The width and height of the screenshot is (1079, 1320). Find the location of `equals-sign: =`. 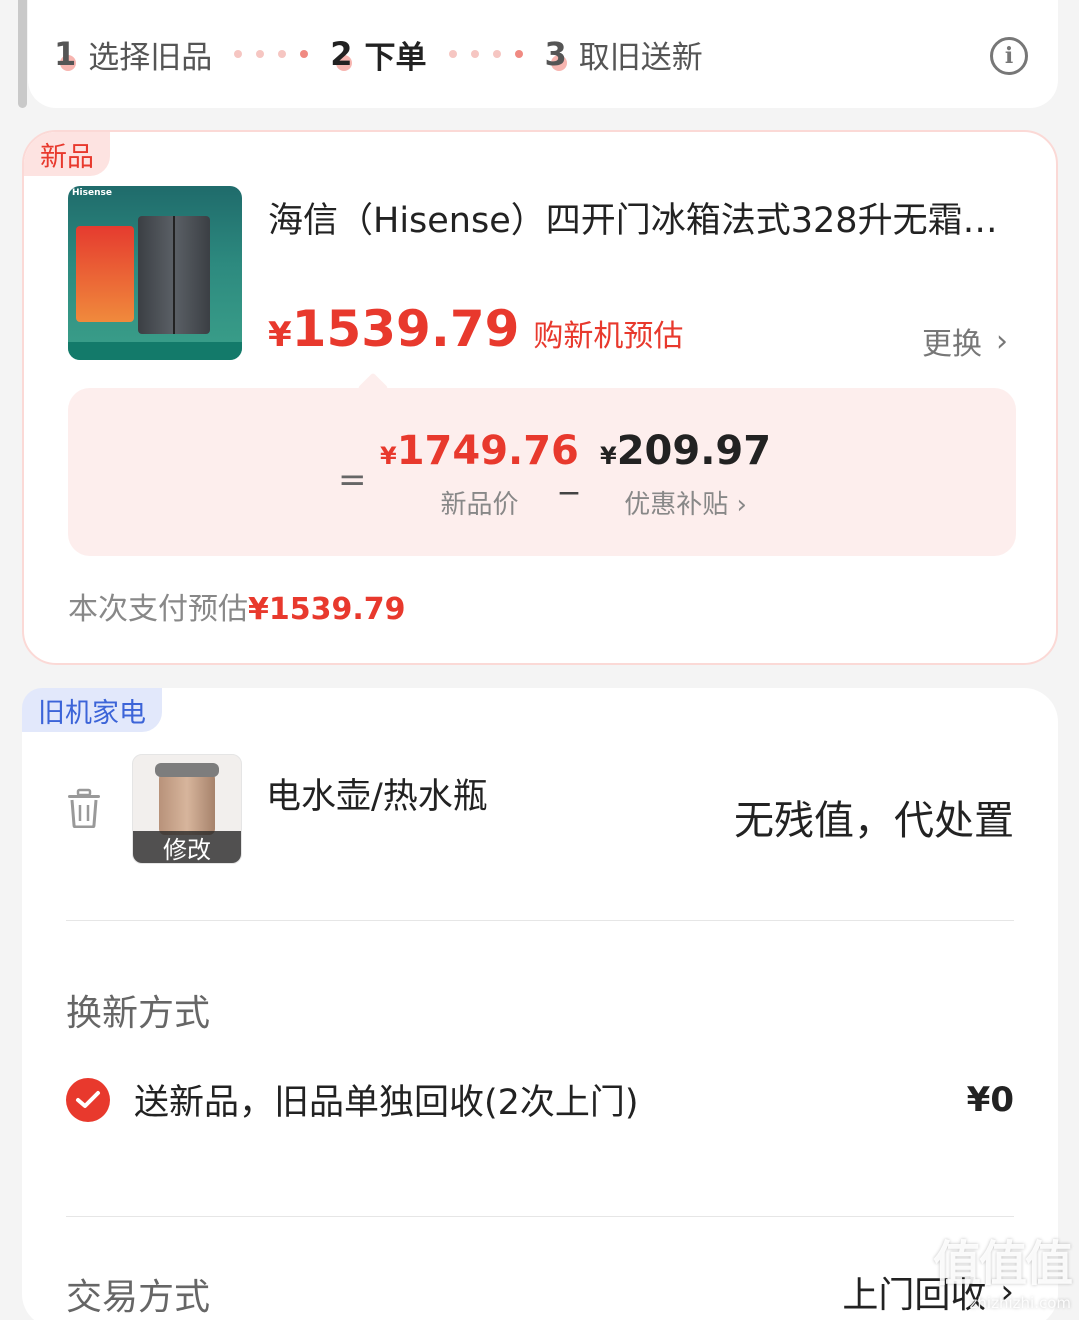

equals-sign: = is located at coordinates (352, 480).